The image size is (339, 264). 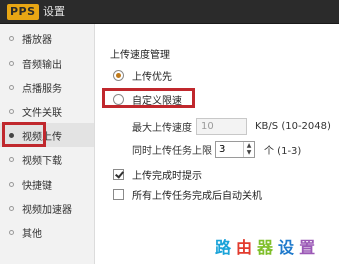 I want to click on max-speed-unit: KB/S (10-2048), so click(x=293, y=126).